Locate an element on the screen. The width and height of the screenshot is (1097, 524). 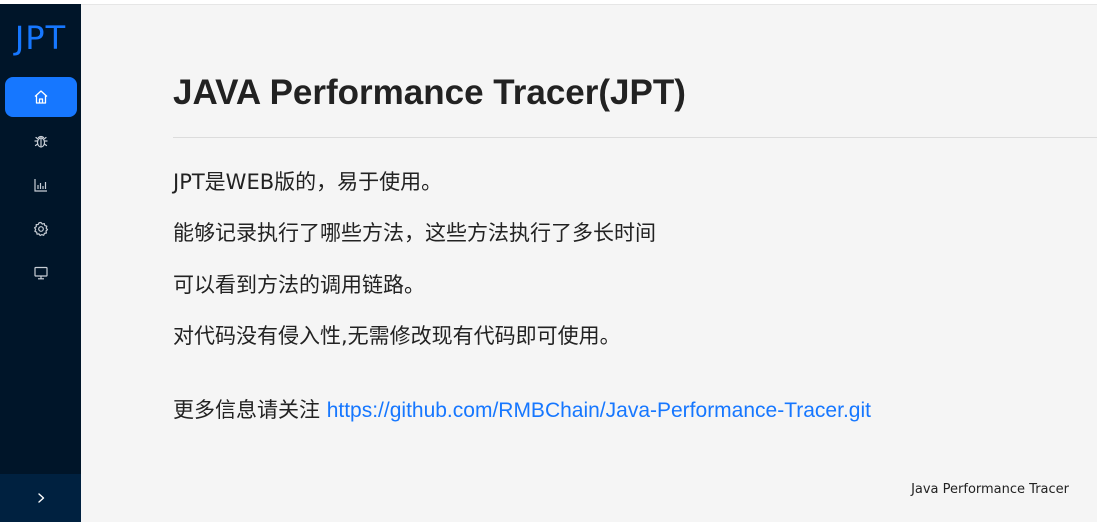
bug-icon is located at coordinates (41, 141).